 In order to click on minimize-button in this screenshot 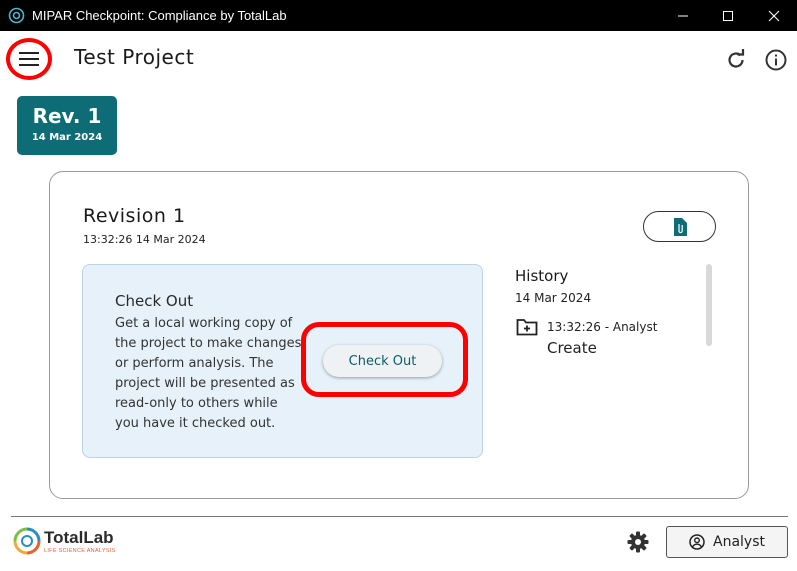, I will do `click(683, 15)`.